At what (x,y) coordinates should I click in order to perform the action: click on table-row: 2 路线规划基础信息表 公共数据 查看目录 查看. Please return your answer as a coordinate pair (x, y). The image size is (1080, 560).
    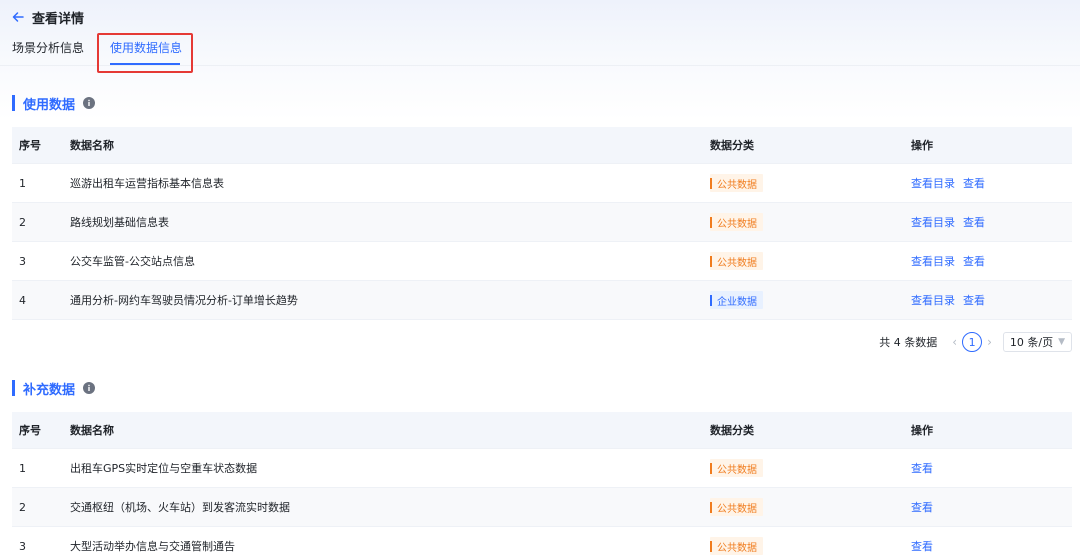
    Looking at the image, I should click on (542, 222).